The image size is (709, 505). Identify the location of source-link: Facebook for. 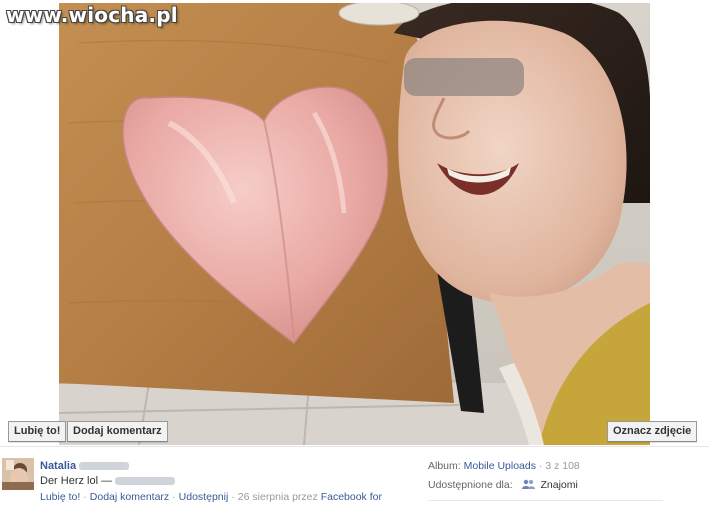
(351, 497).